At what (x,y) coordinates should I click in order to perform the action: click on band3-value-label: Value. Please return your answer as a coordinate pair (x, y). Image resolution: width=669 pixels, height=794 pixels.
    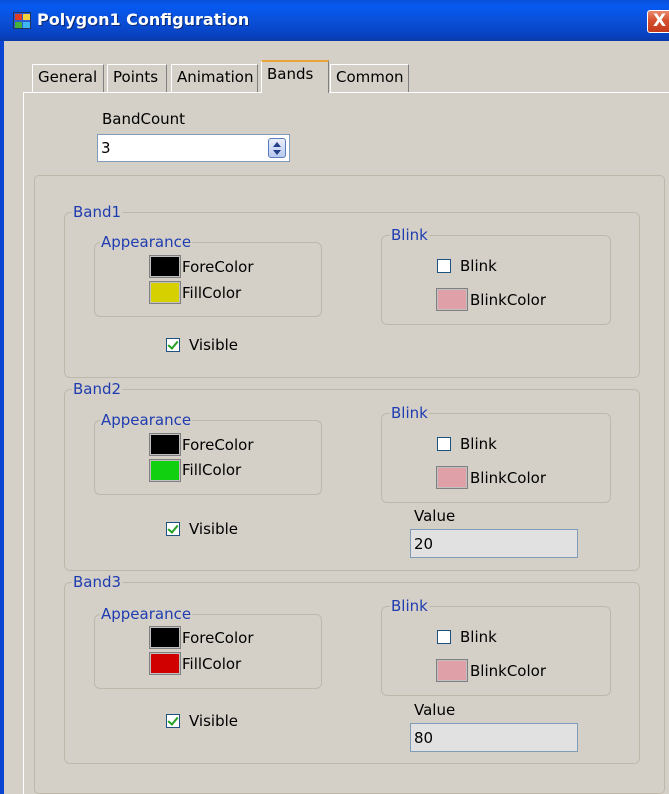
    Looking at the image, I should click on (435, 710).